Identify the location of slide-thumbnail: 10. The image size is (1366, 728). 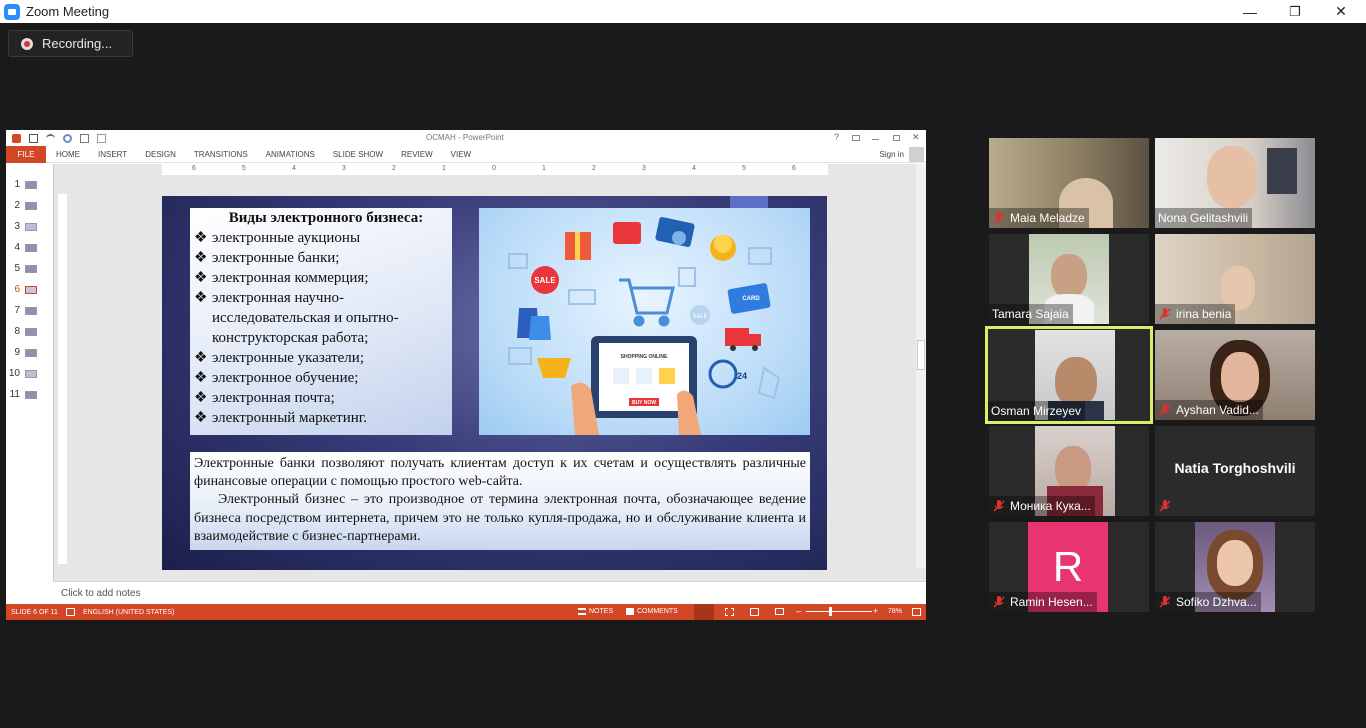
(29, 373).